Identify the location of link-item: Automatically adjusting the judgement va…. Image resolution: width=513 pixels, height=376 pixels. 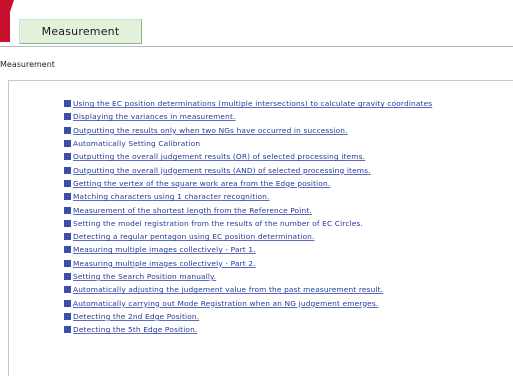
(248, 289).